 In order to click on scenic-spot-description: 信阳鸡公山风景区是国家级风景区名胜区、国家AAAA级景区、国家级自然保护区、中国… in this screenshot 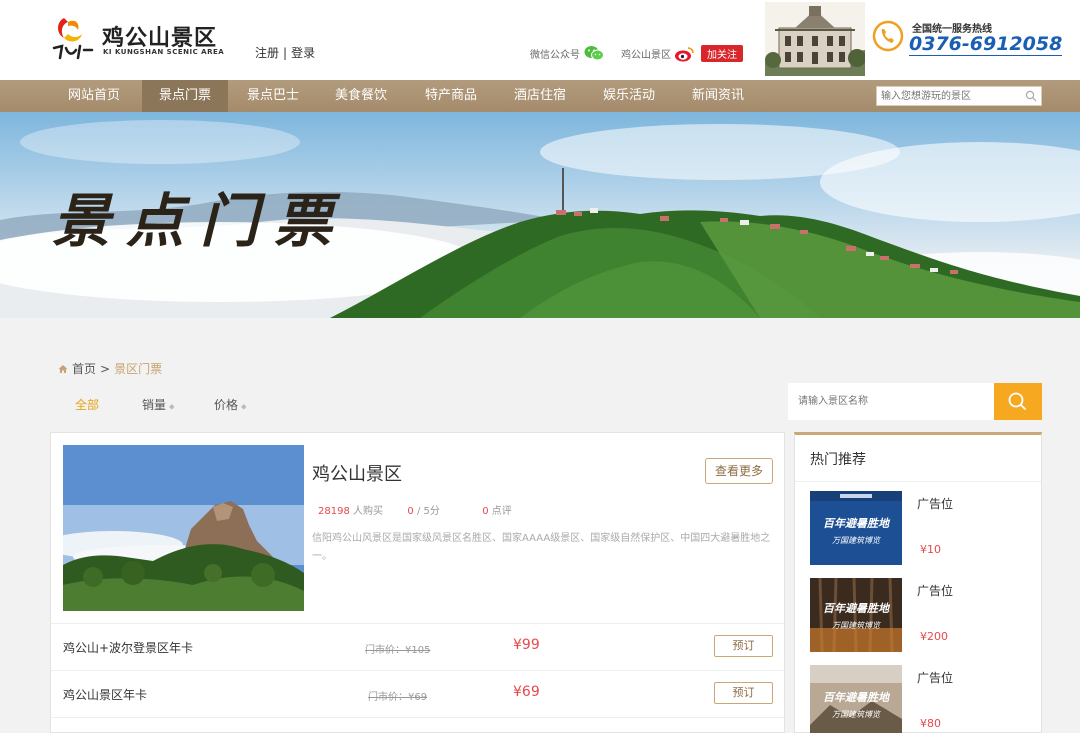, I will do `click(541, 547)`.